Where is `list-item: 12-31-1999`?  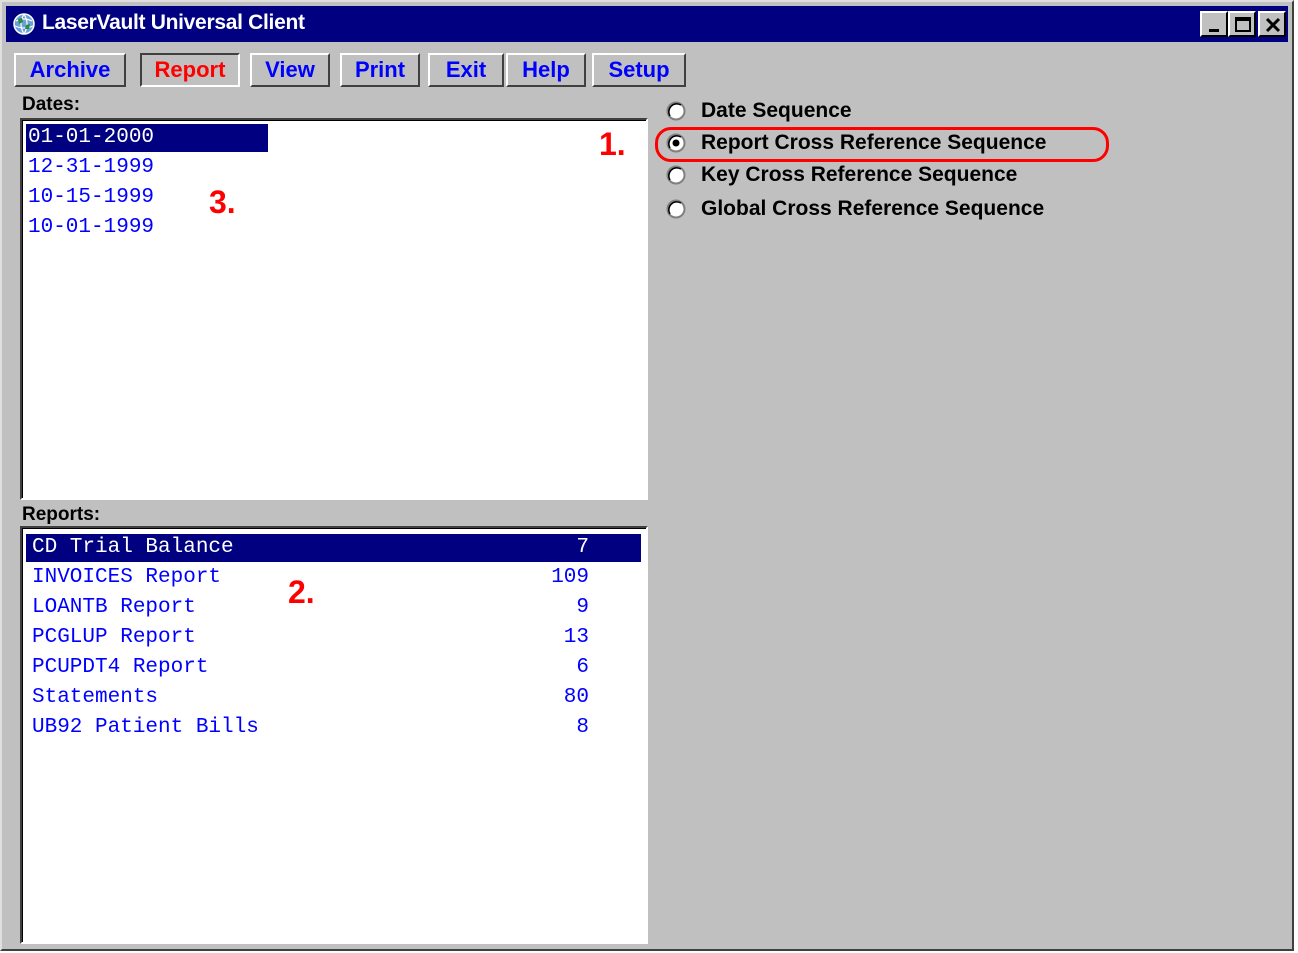 list-item: 12-31-1999 is located at coordinates (90, 168).